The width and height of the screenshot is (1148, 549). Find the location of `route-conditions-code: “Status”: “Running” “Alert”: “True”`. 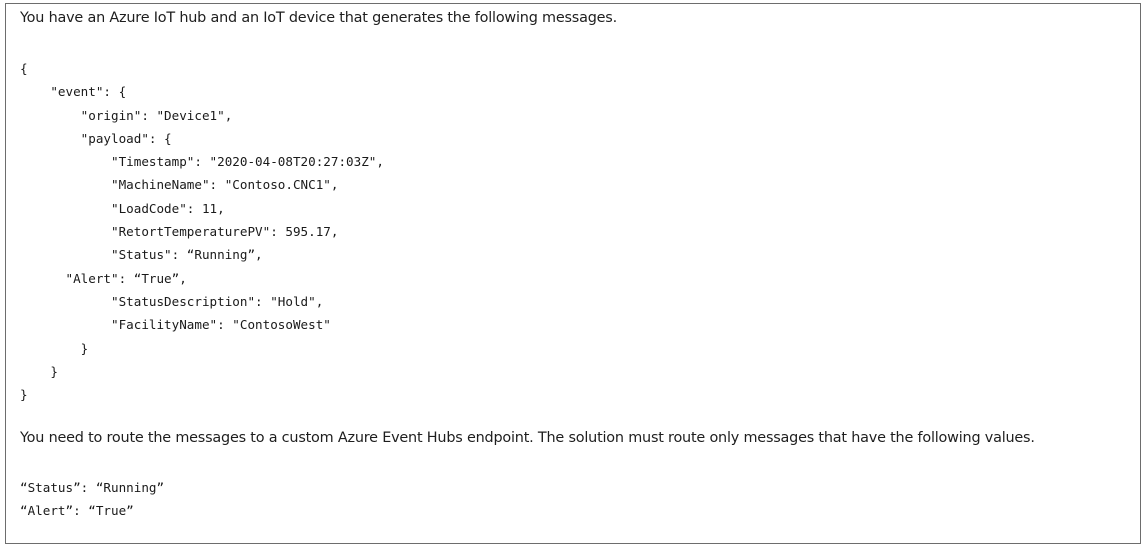

route-conditions-code: “Status”: “Running” “Alert”: “True” is located at coordinates (92, 499).